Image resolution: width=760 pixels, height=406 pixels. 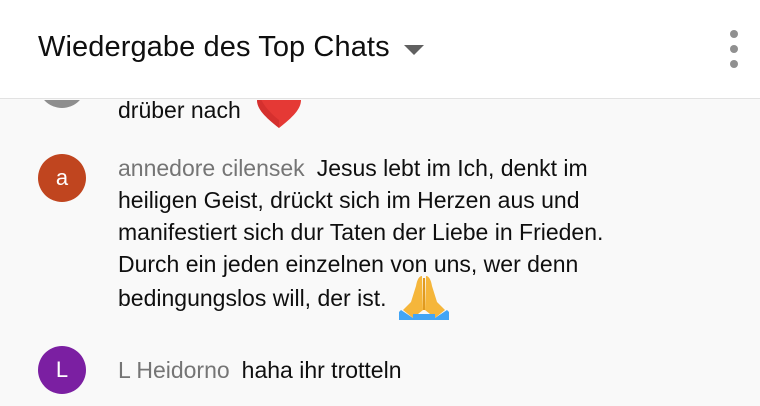 What do you see at coordinates (214, 47) in the screenshot?
I see `chat-mode-label: Wiedergabe des Top Chats` at bounding box center [214, 47].